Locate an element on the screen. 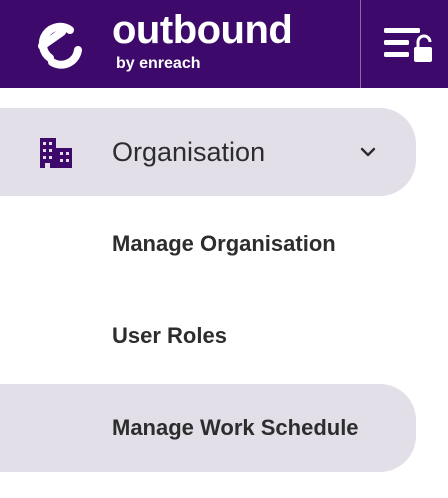 The height and width of the screenshot is (498, 448). nav-section-label: Organisation is located at coordinates (189, 152).